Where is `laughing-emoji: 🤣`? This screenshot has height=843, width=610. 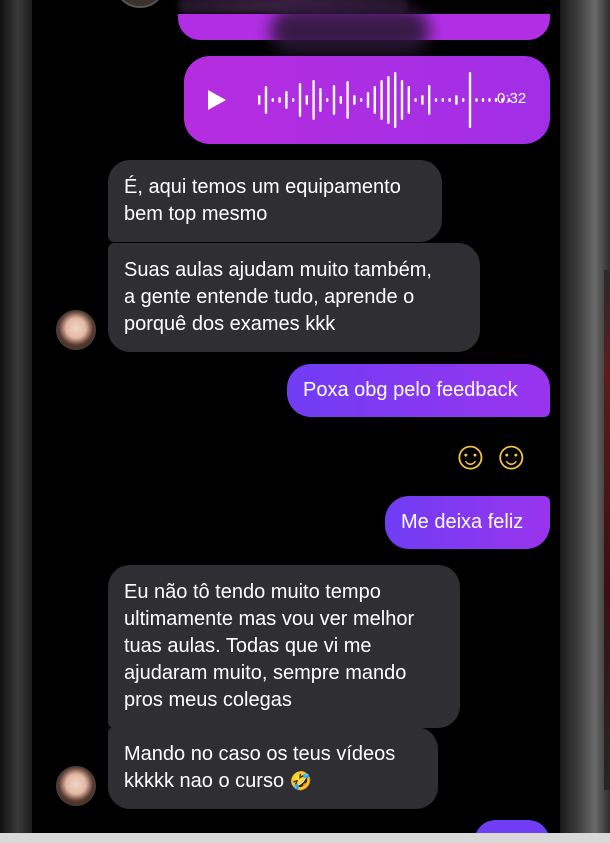 laughing-emoji: 🤣 is located at coordinates (301, 781).